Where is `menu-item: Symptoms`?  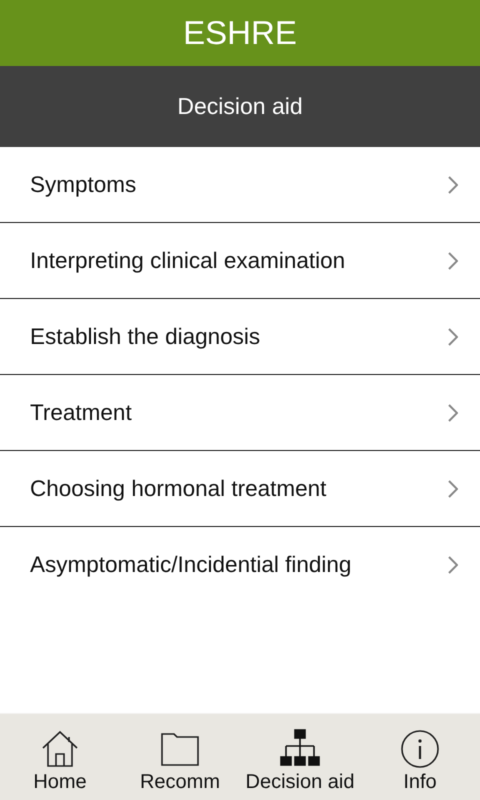
menu-item: Symptoms is located at coordinates (240, 185).